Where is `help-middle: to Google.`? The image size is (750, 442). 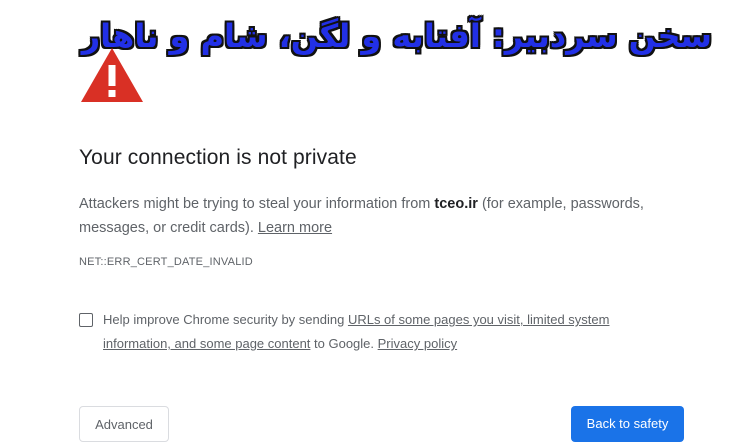 help-middle: to Google. is located at coordinates (344, 343).